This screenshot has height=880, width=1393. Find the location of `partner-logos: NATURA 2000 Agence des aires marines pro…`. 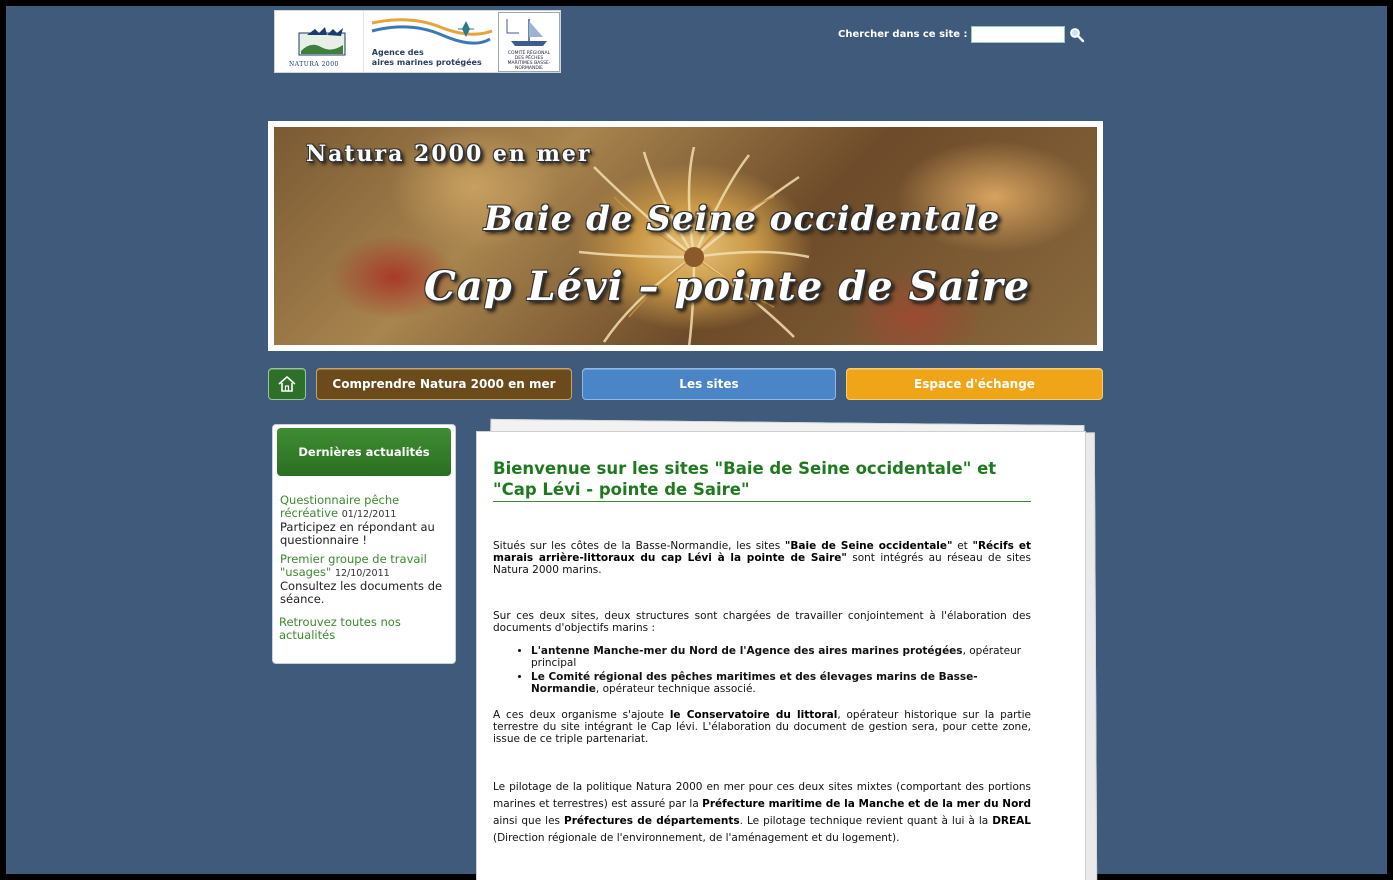

partner-logos: NATURA 2000 Agence des aires marines pro… is located at coordinates (417, 41).